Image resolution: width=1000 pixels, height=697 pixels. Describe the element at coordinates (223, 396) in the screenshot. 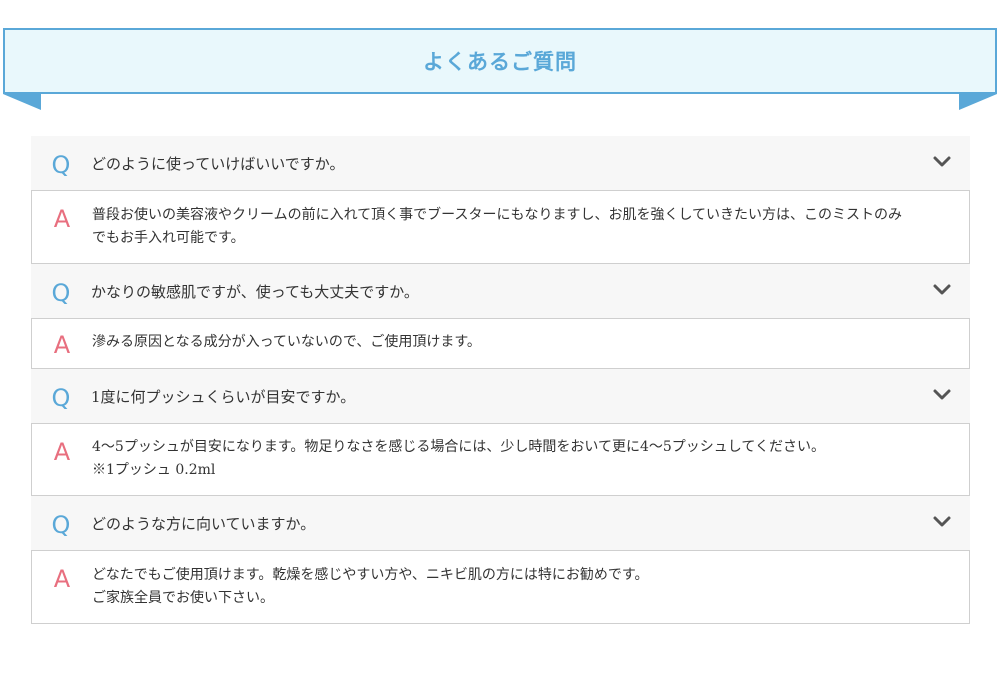

I see `question-text: 1度に何プッシュくらいが目安ですか。` at that location.